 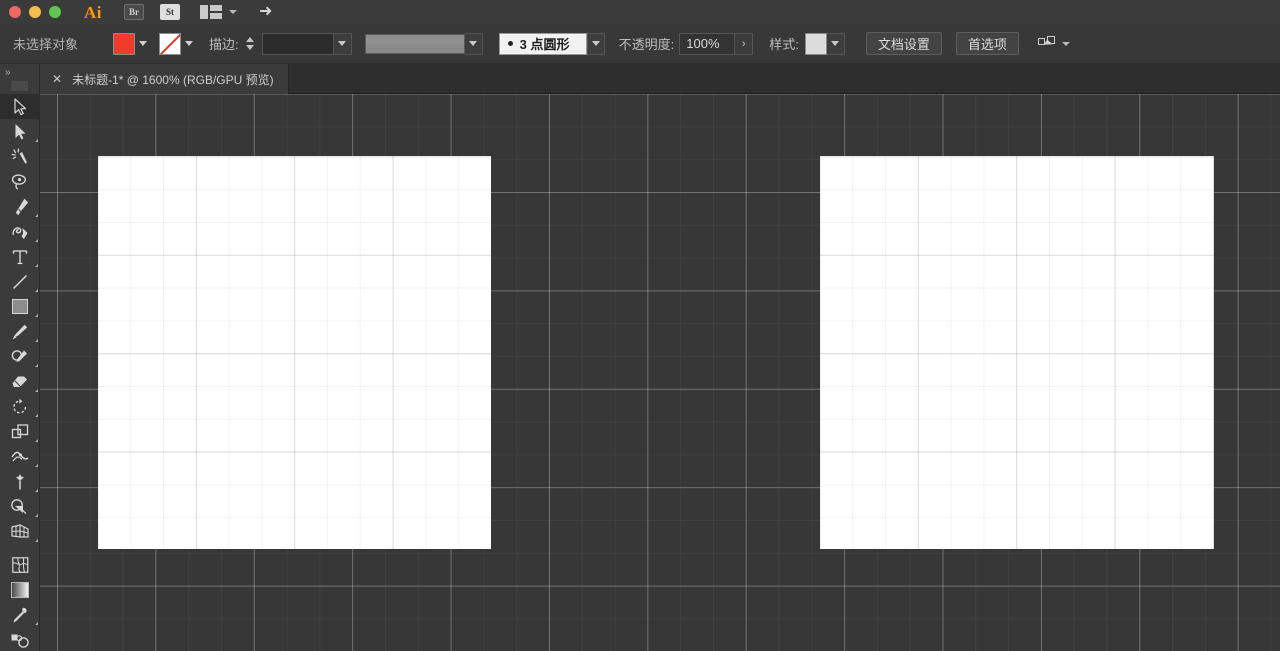 I want to click on stroke-profile-combo, so click(x=423, y=43).